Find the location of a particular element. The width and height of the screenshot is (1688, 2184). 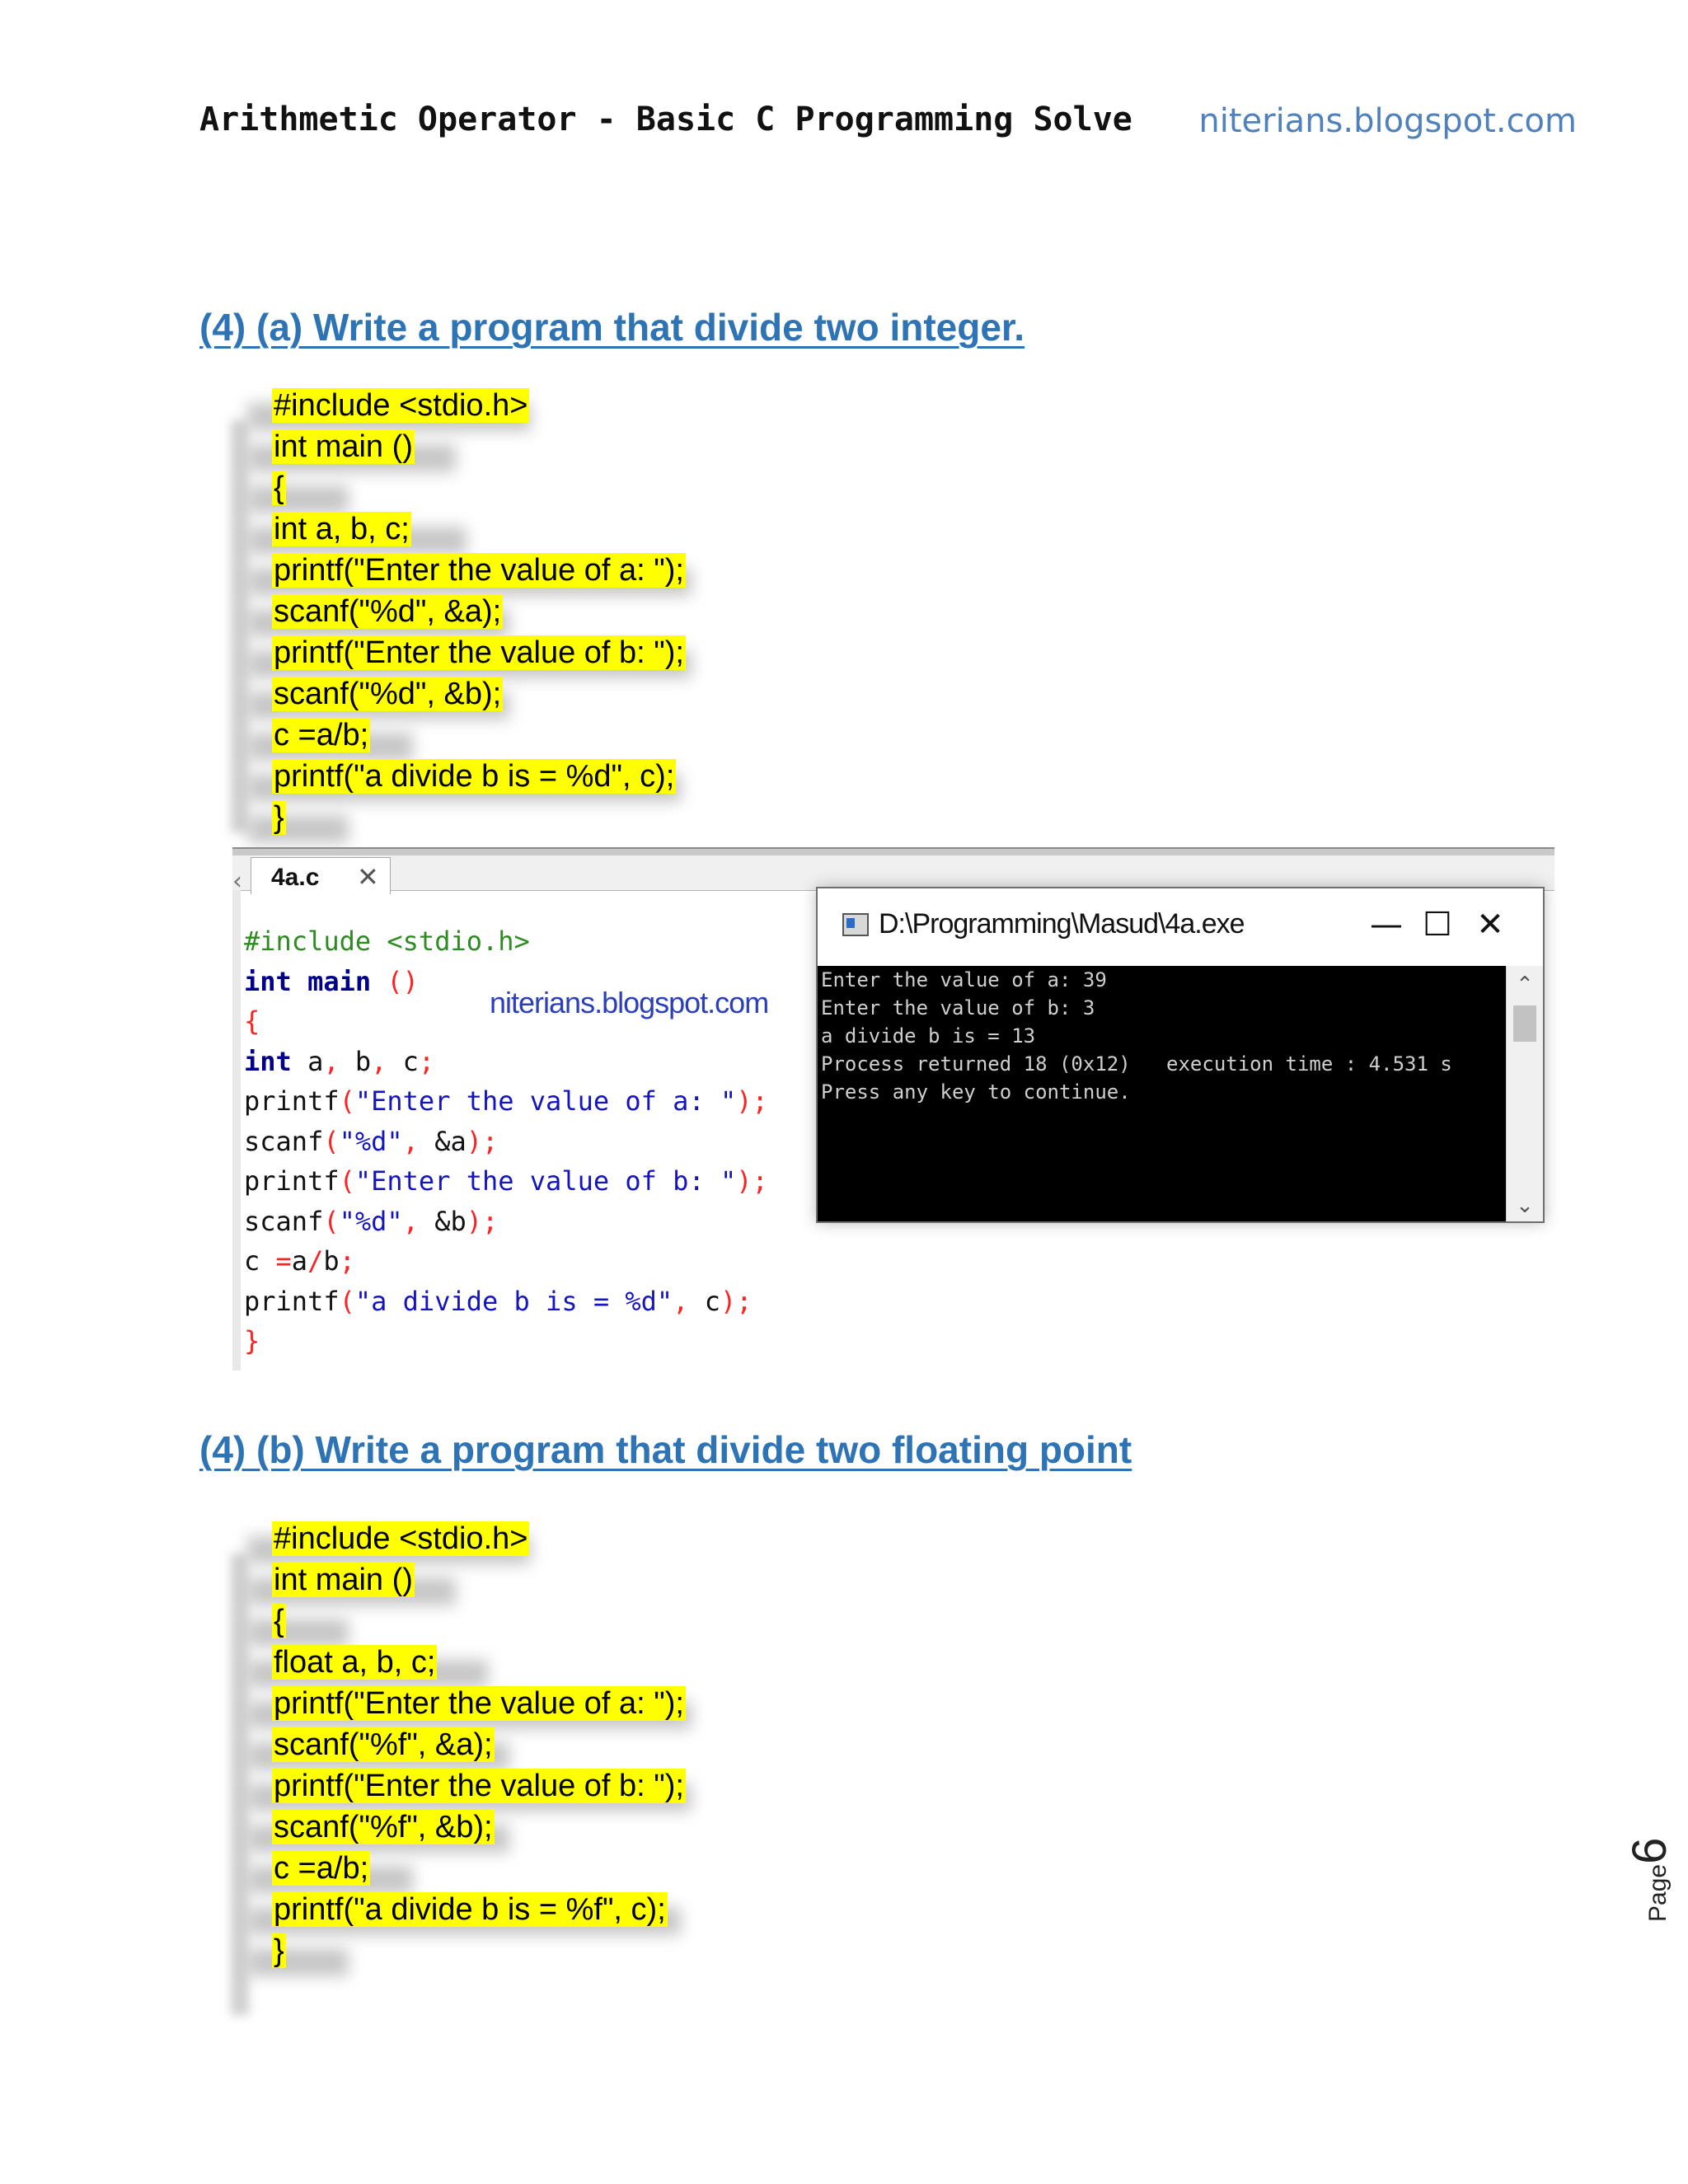

console-titlebar: D:\Programming\Masud\4a.exe — ☐ ✕ is located at coordinates (1180, 927).